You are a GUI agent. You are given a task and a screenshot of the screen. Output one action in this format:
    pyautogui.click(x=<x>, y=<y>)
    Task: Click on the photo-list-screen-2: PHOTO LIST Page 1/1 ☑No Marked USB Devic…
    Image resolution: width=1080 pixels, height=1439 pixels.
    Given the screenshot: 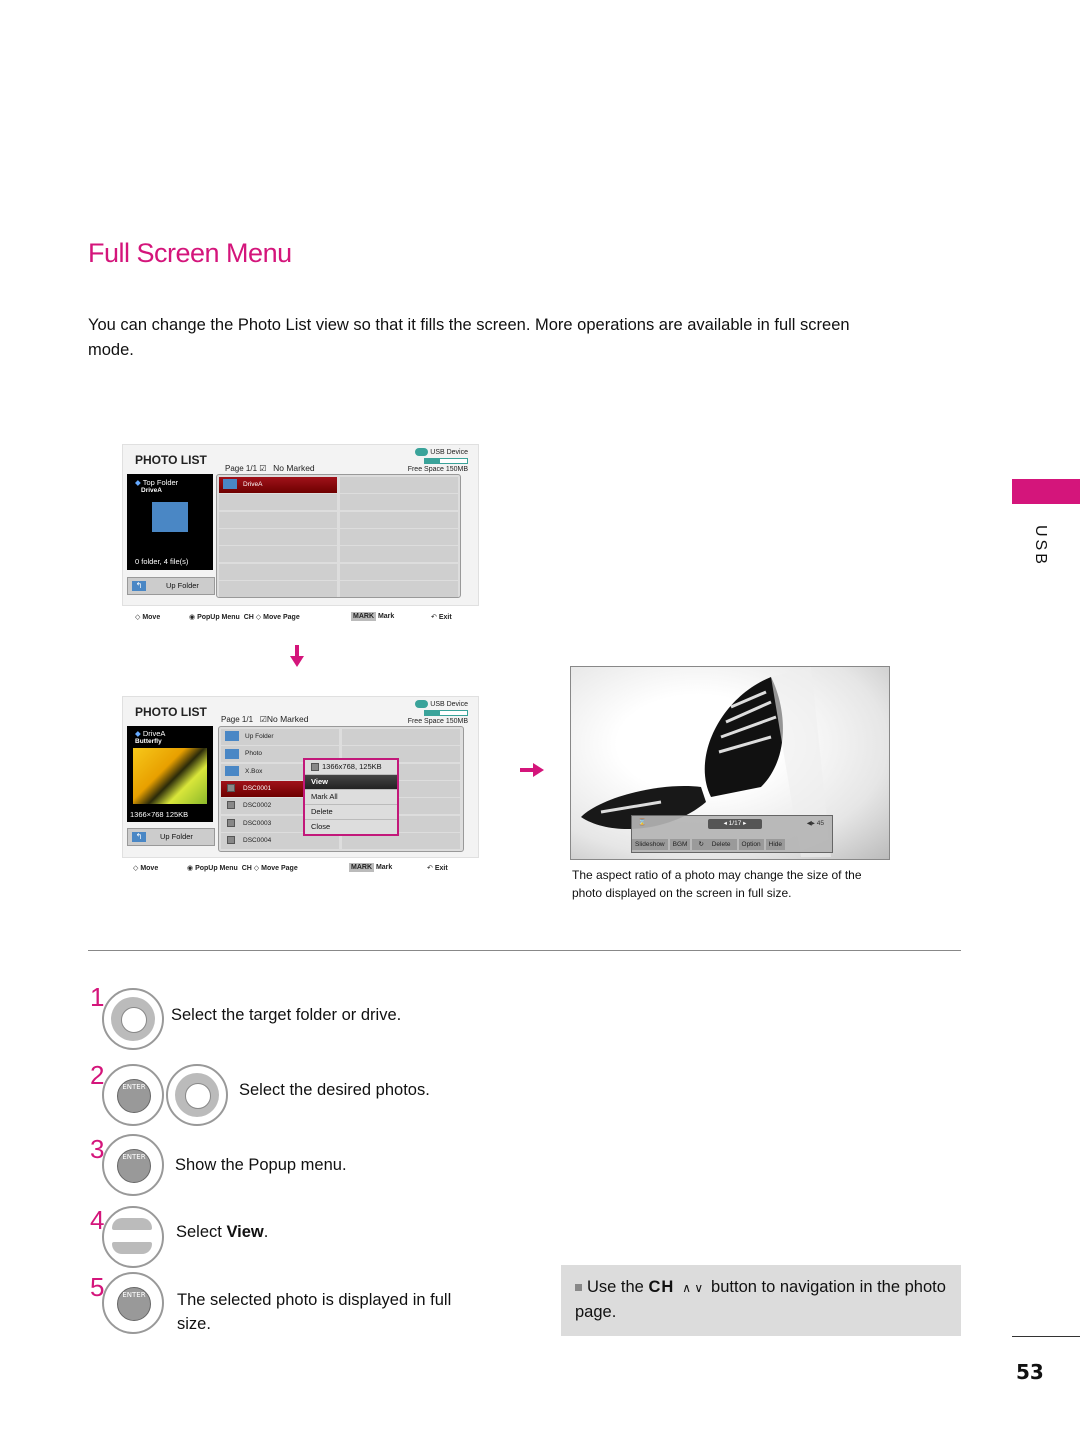 What is the action you would take?
    pyautogui.click(x=300, y=784)
    